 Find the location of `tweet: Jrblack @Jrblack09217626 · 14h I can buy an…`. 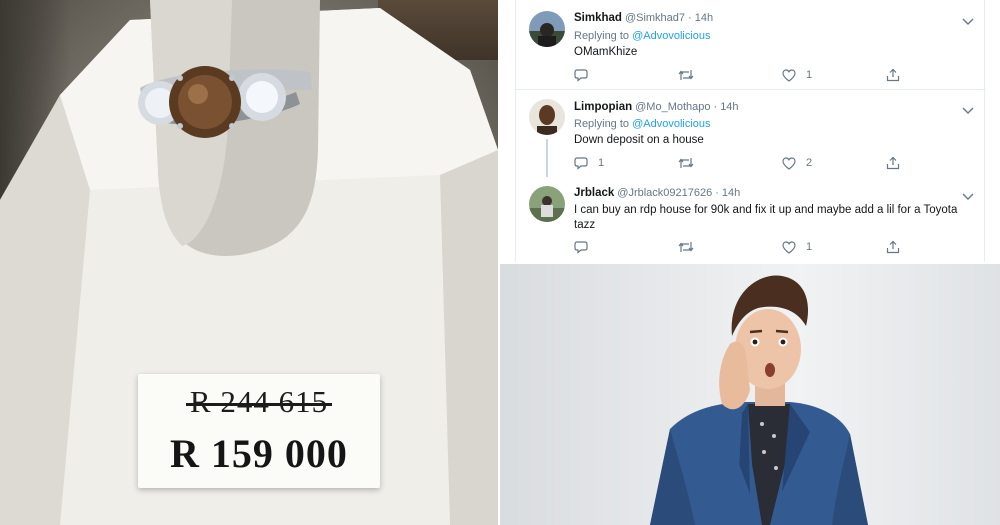

tweet: Jrblack @Jrblack09217626 · 14h I can buy an… is located at coordinates (751, 219).